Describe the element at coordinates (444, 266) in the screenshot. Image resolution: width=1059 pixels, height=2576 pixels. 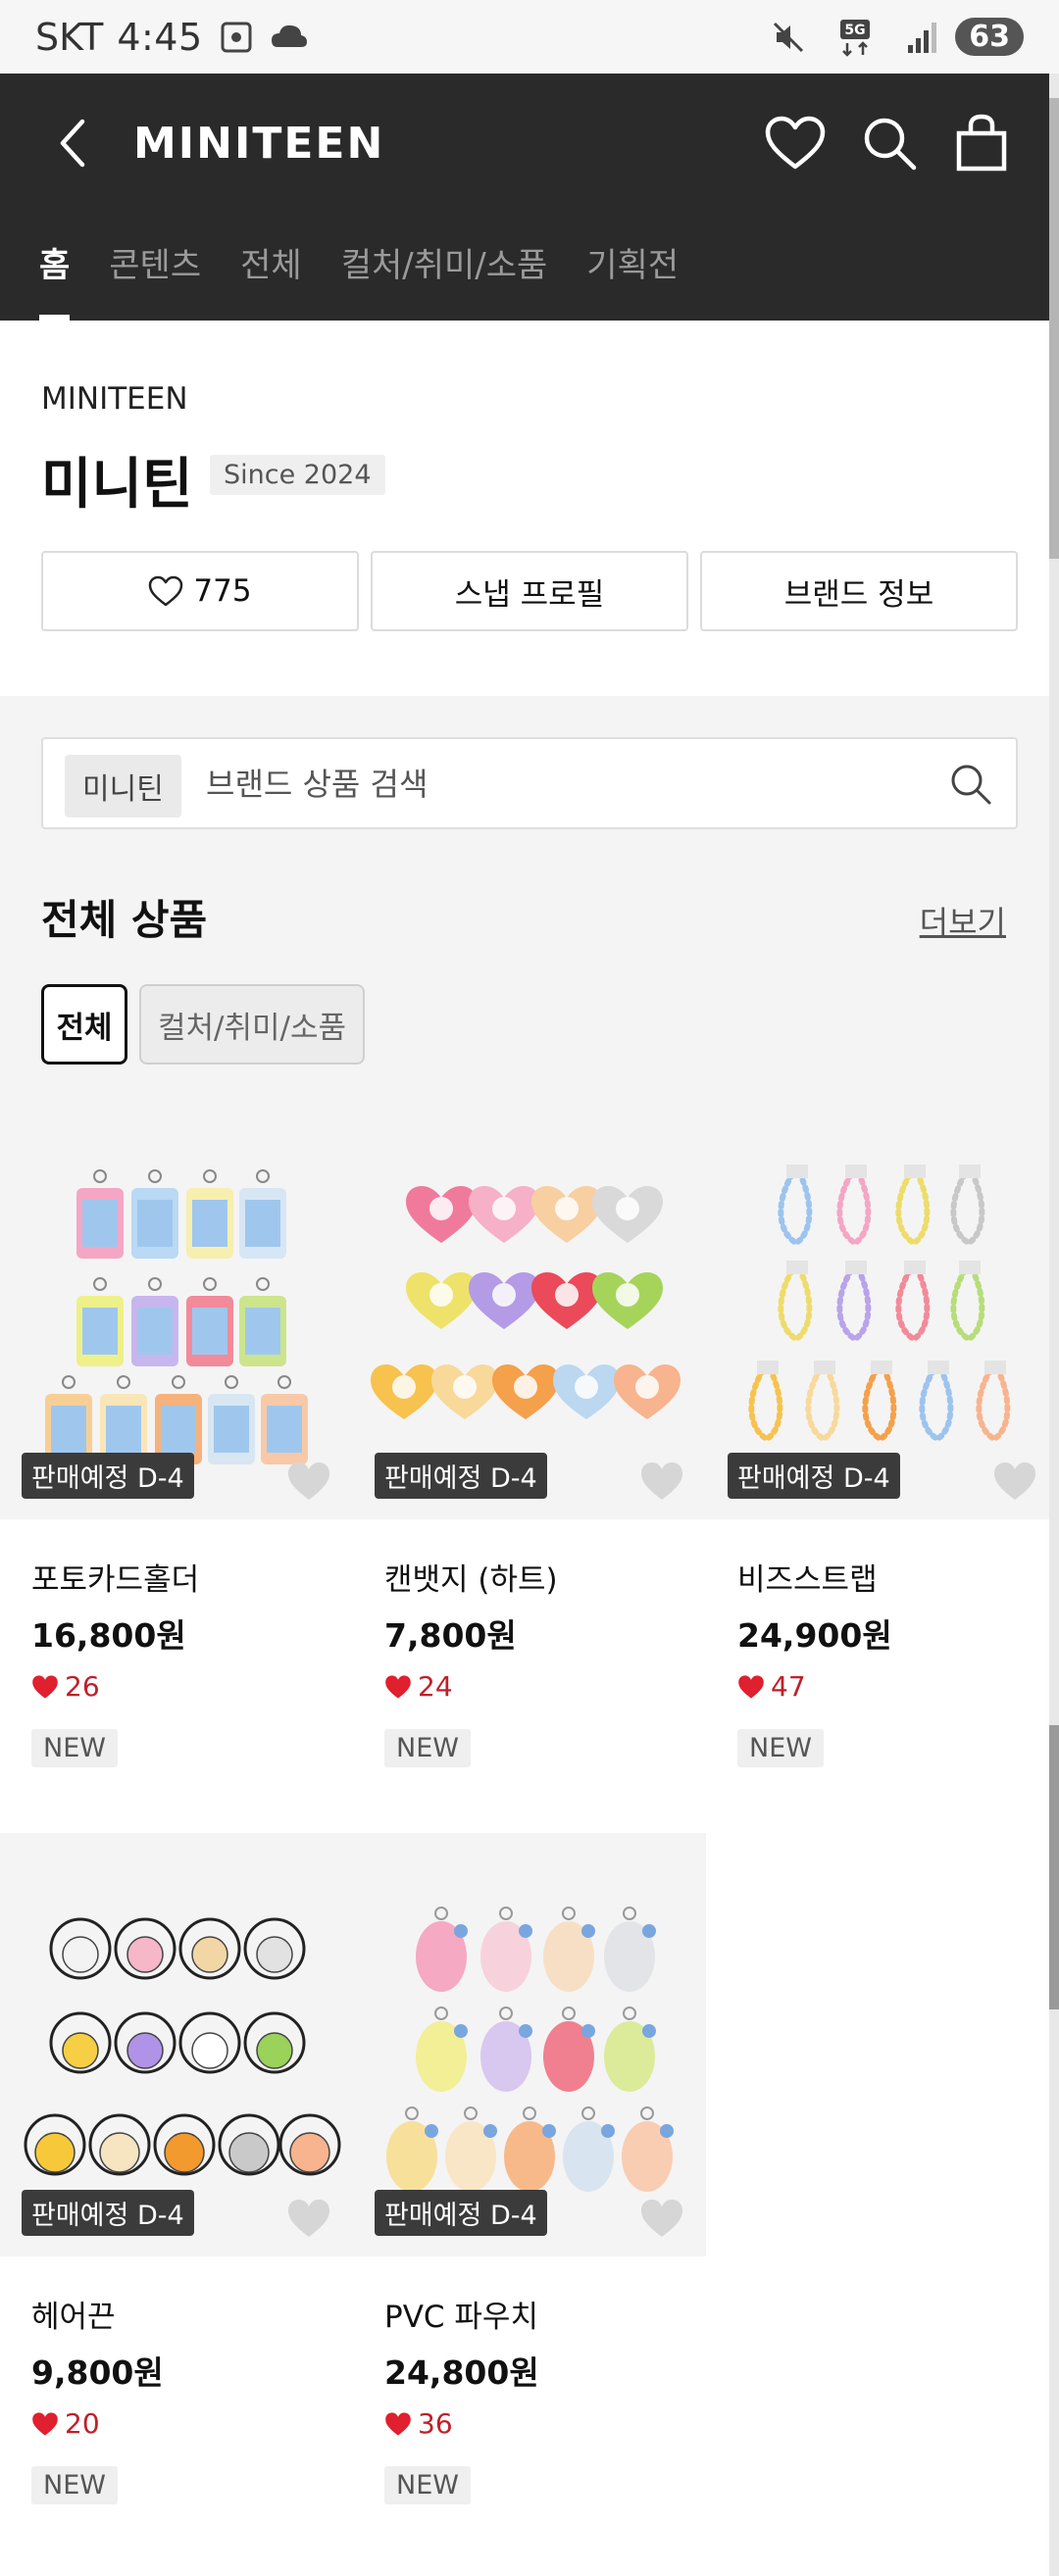
I see `tab-culture-hobby-goods: 컬처/취미/소품` at that location.